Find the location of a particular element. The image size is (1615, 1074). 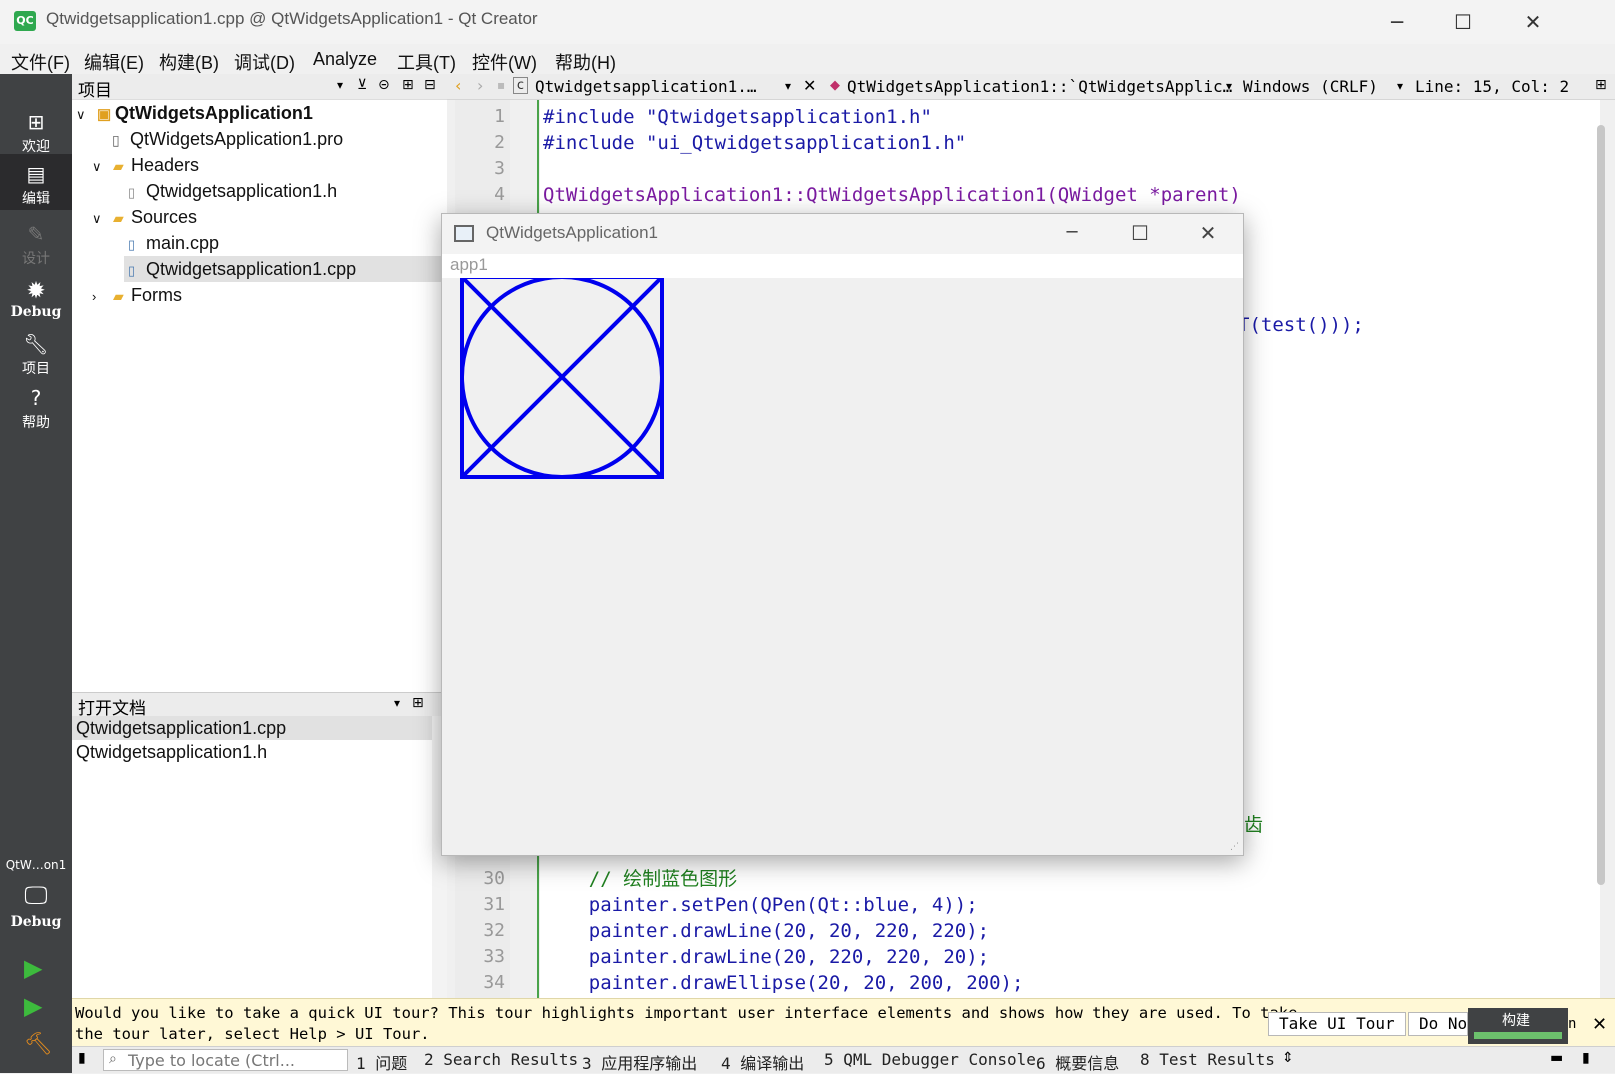

take-ui-tour-button: Take UI Tour is located at coordinates (1337, 1024).